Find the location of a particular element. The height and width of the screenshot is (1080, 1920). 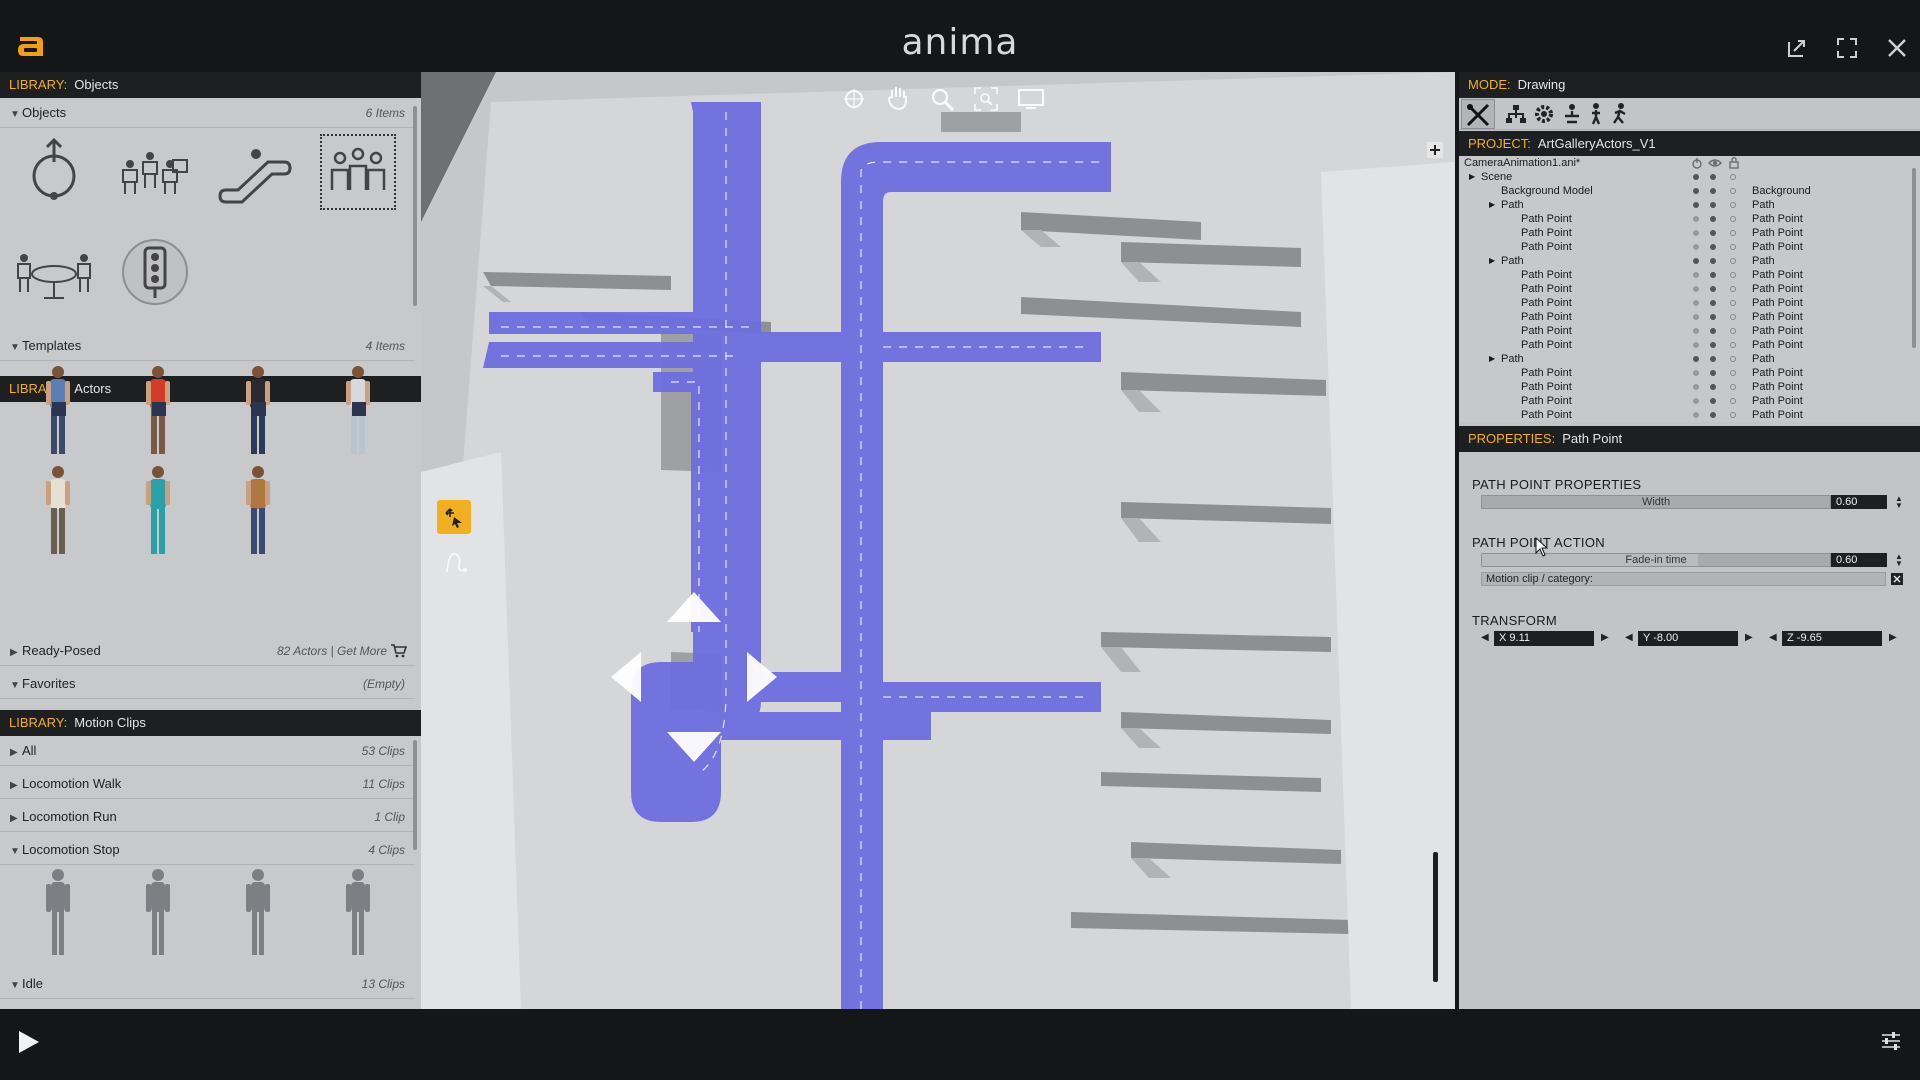

popout-icon is located at coordinates (1797, 48).